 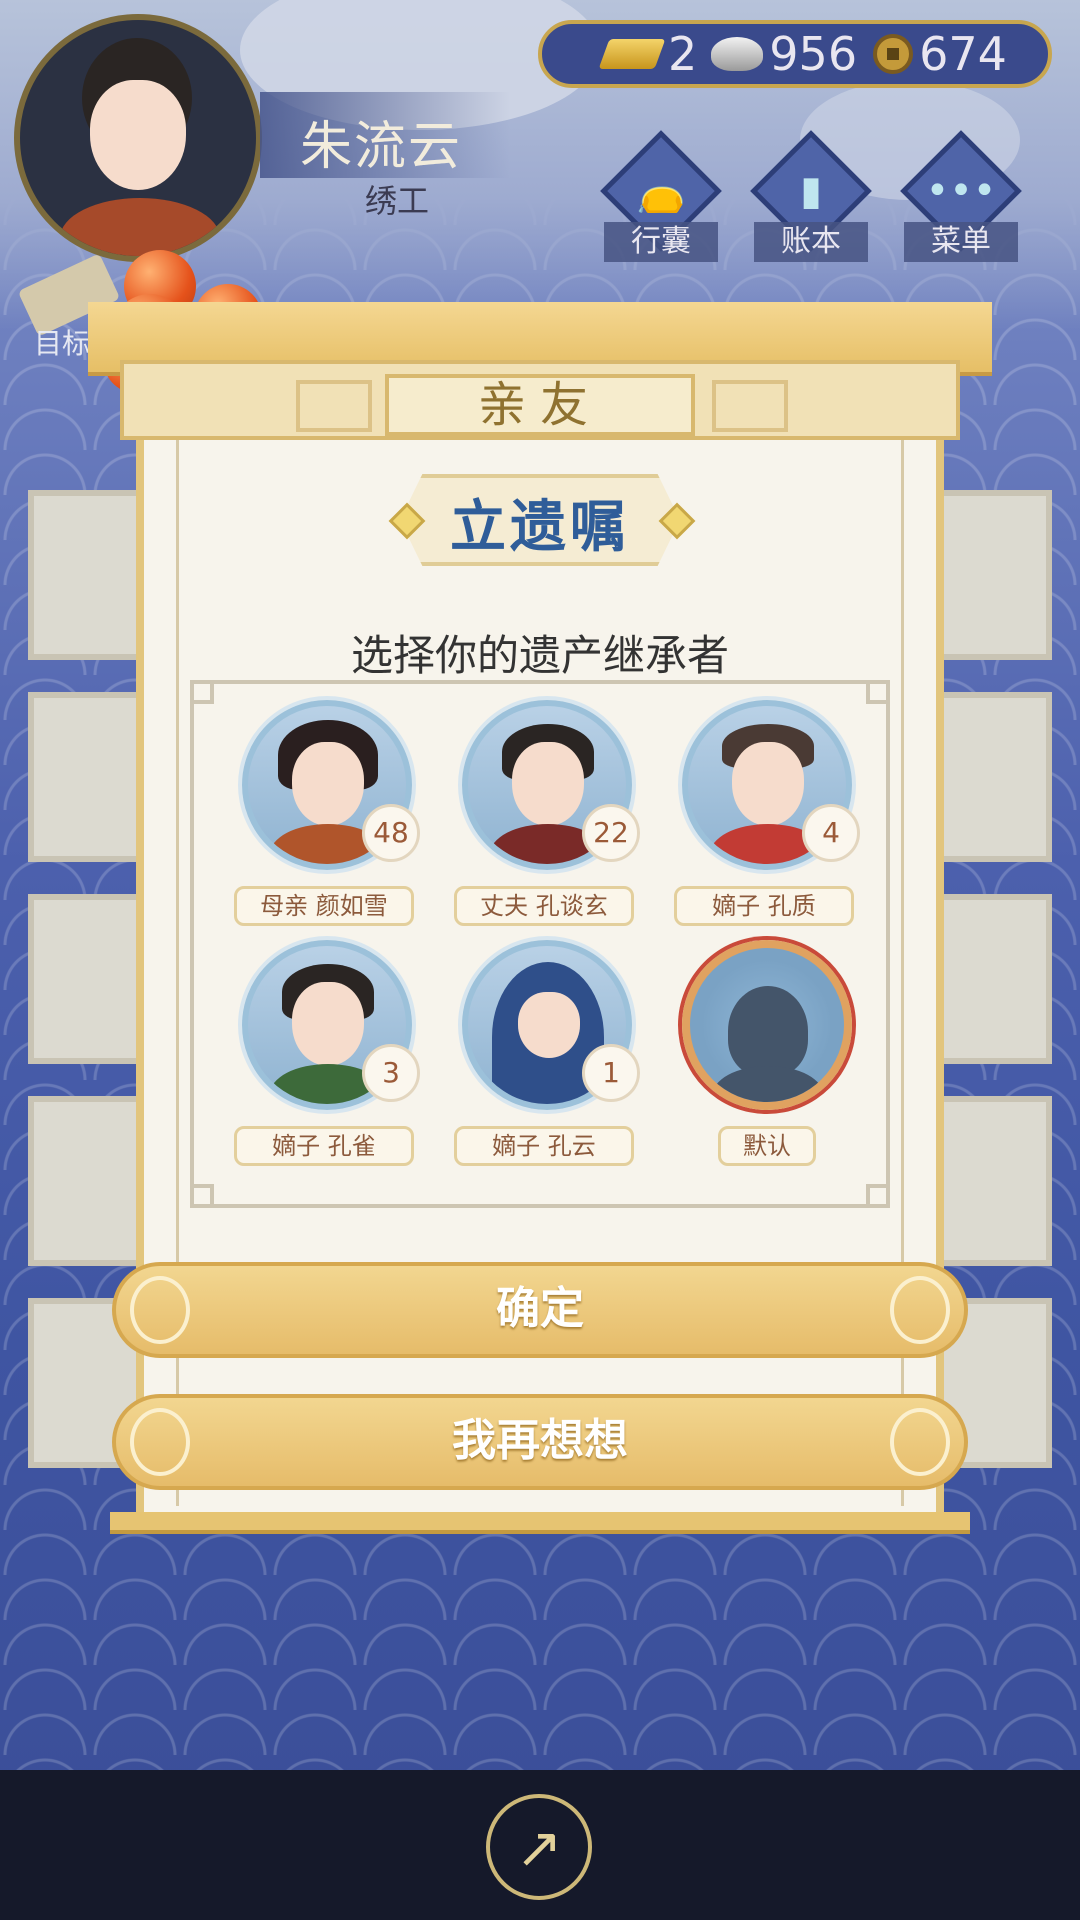 I want to click on ledger-button: ▮ 账本, so click(x=811, y=200).